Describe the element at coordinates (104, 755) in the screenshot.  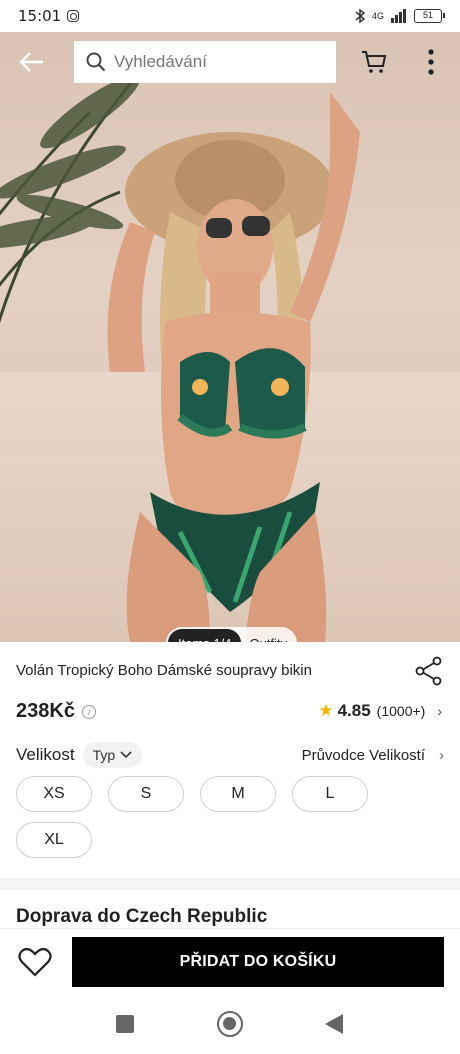
I see `size-type-label: Typ` at that location.